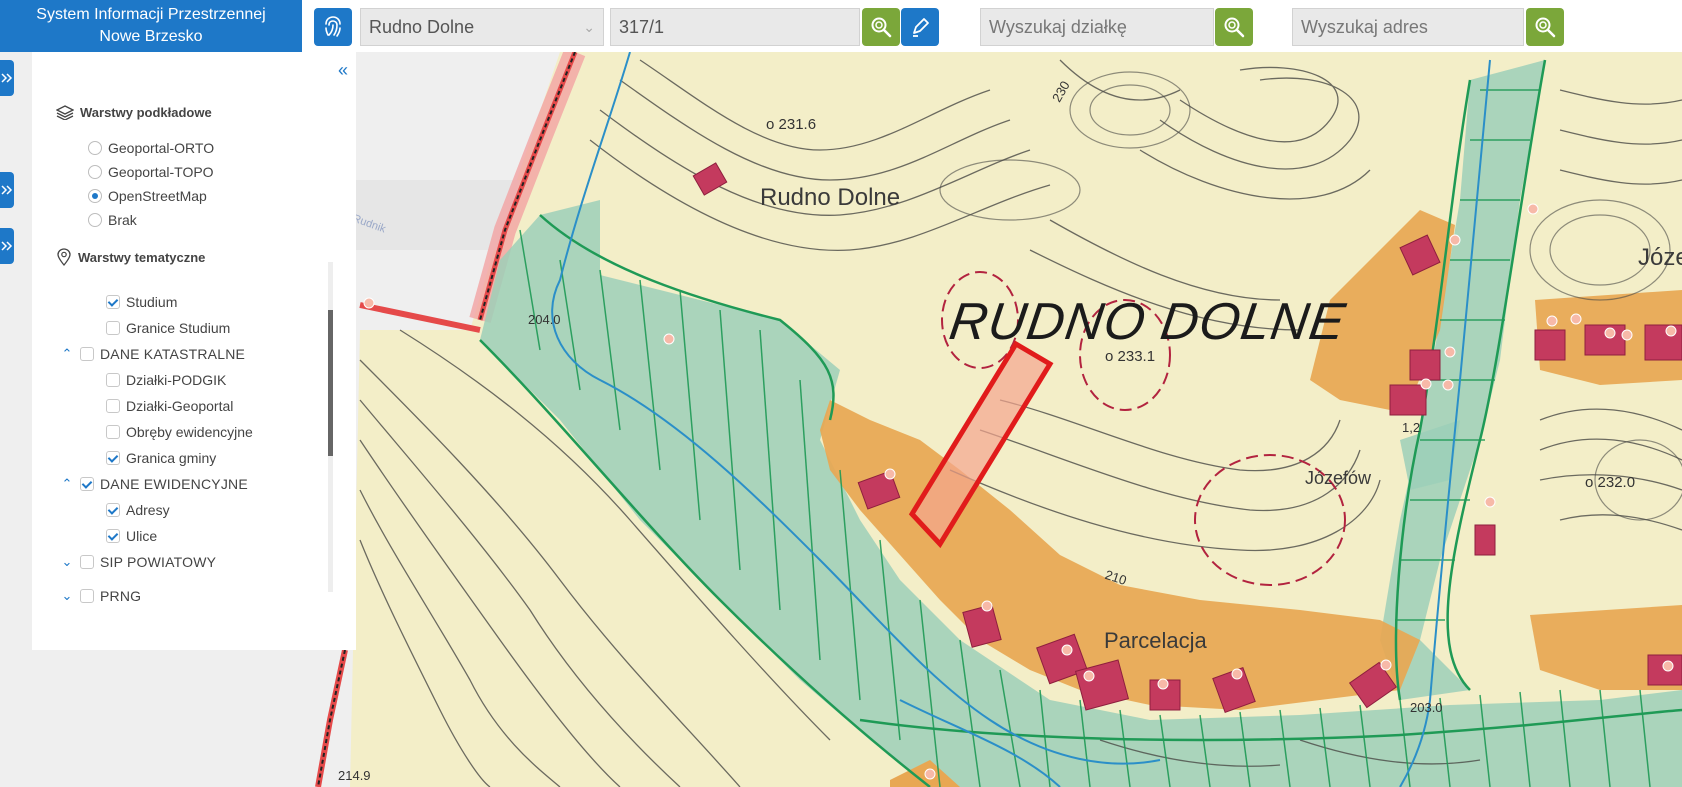 The height and width of the screenshot is (787, 1682). I want to click on double-chevron-left-icon: «, so click(342, 70).